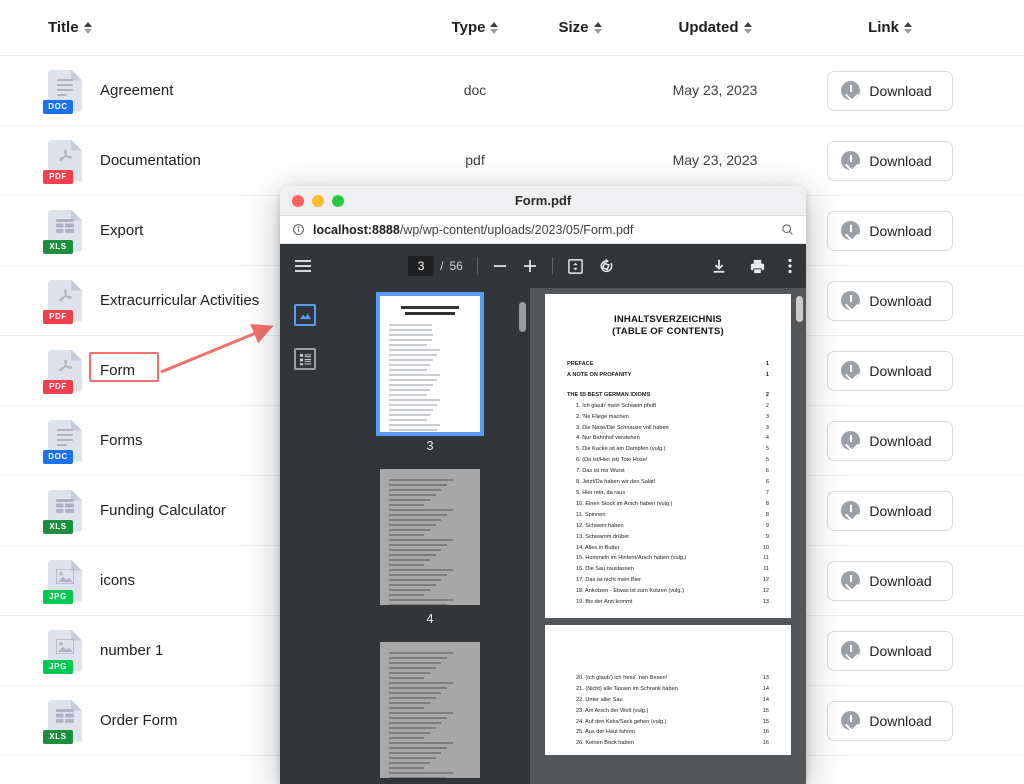  I want to click on toc-entry: A NOTE ON PROFANITY 1, so click(668, 375).